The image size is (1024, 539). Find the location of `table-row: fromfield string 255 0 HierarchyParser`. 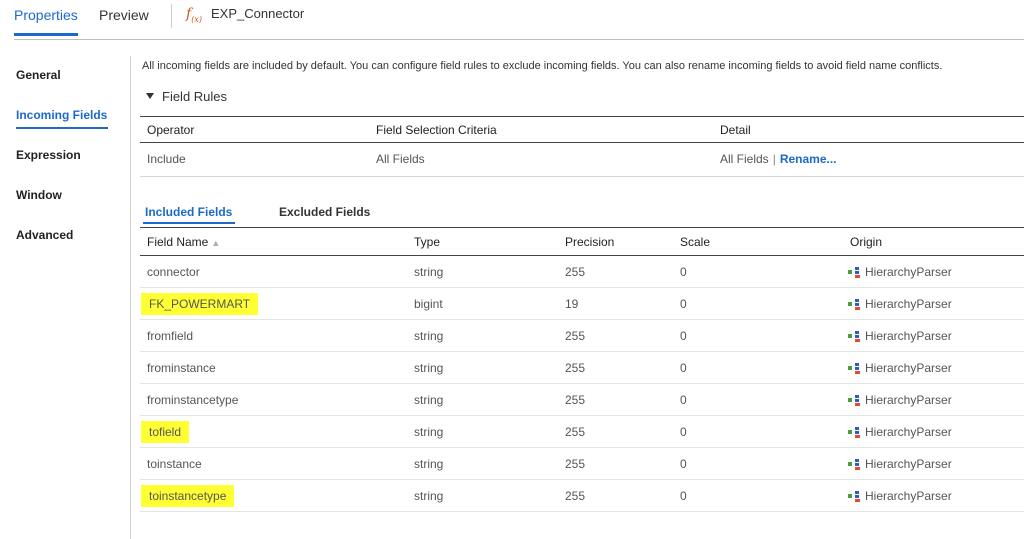

table-row: fromfield string 255 0 HierarchyParser is located at coordinates (582, 336).